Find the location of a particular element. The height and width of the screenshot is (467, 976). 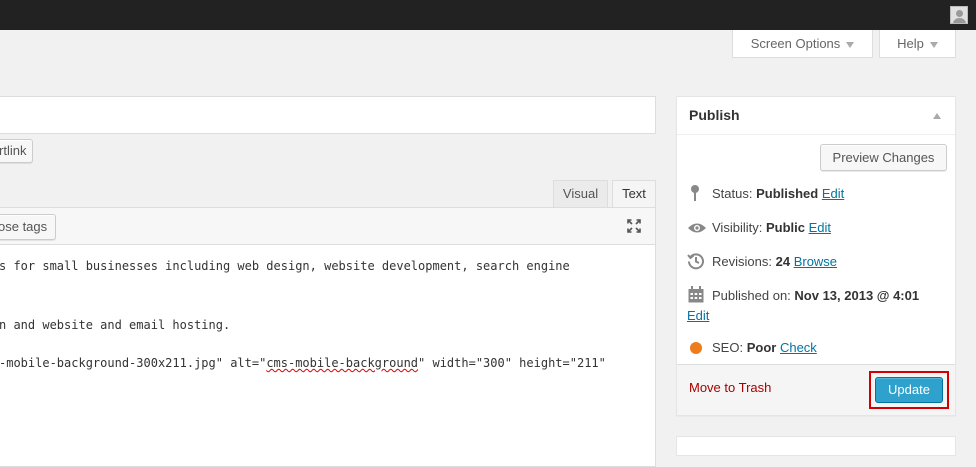

update-label: Update is located at coordinates (909, 389).